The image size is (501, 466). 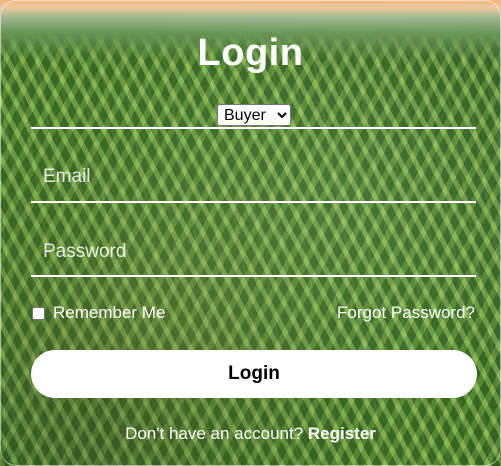 I want to click on password-underline, so click(x=253, y=276).